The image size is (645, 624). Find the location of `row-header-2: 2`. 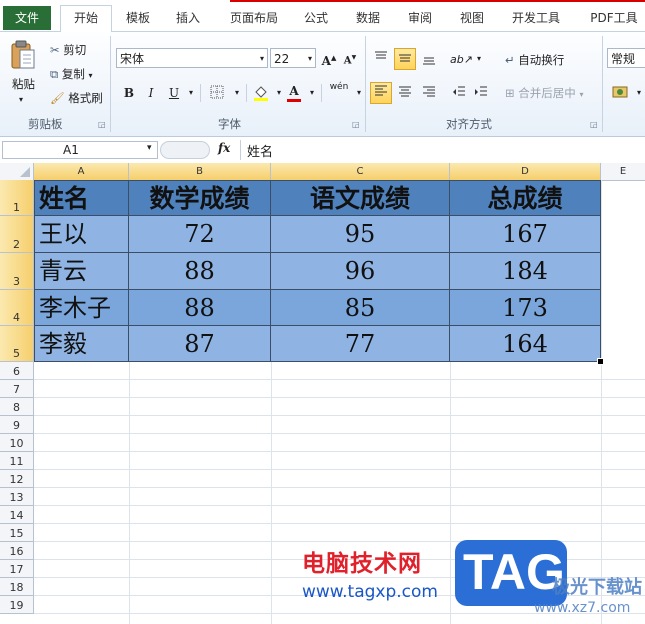

row-header-2: 2 is located at coordinates (17, 234).